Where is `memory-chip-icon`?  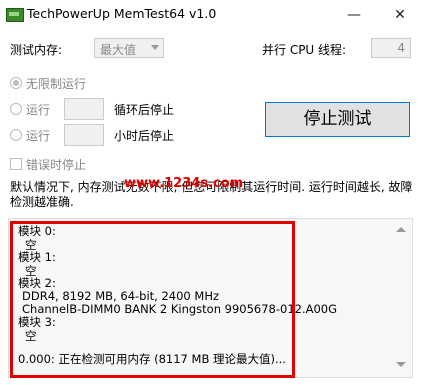
memory-chip-icon is located at coordinates (15, 15).